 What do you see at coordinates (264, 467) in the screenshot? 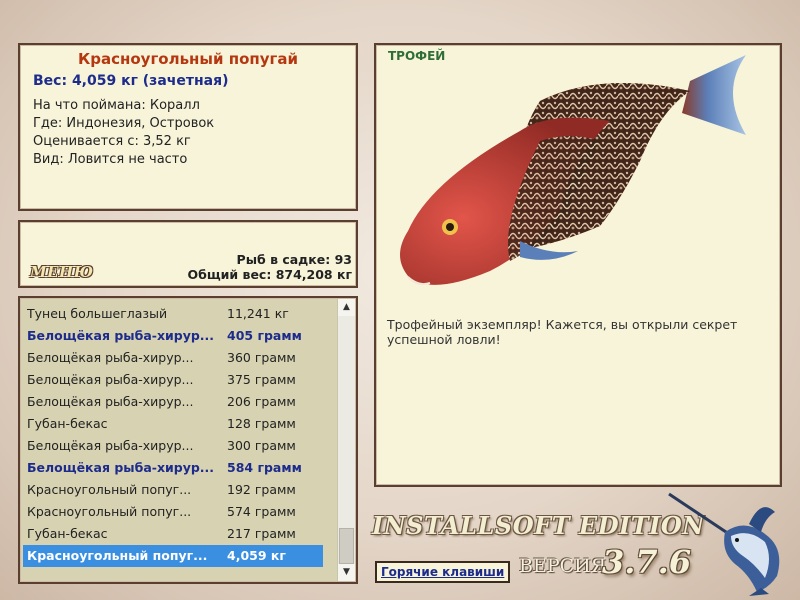
I see `catch-weight: 584 грамм` at bounding box center [264, 467].